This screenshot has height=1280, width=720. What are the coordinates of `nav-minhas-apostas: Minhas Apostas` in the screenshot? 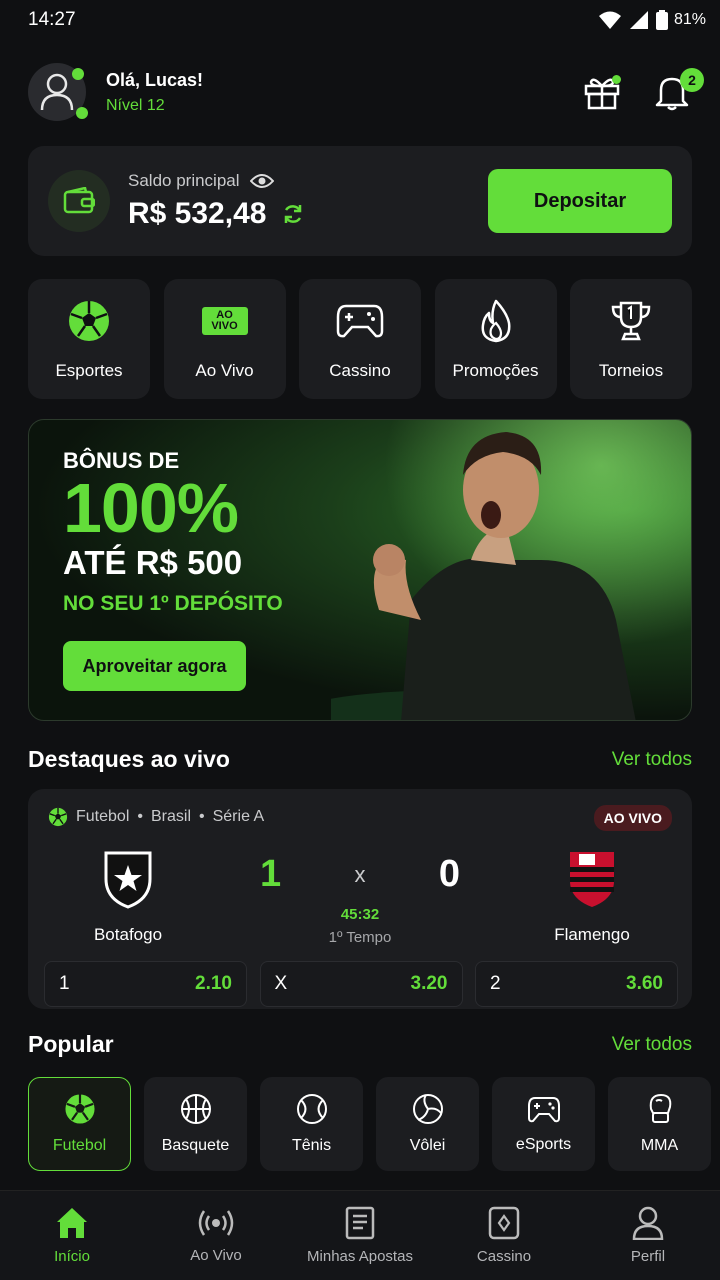 It's located at (360, 1235).